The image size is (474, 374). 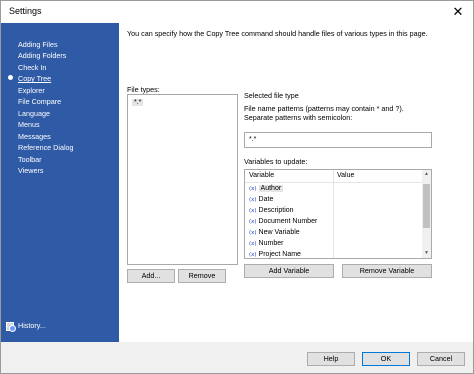 What do you see at coordinates (261, 175) in the screenshot?
I see `column-header-variable: Variable` at bounding box center [261, 175].